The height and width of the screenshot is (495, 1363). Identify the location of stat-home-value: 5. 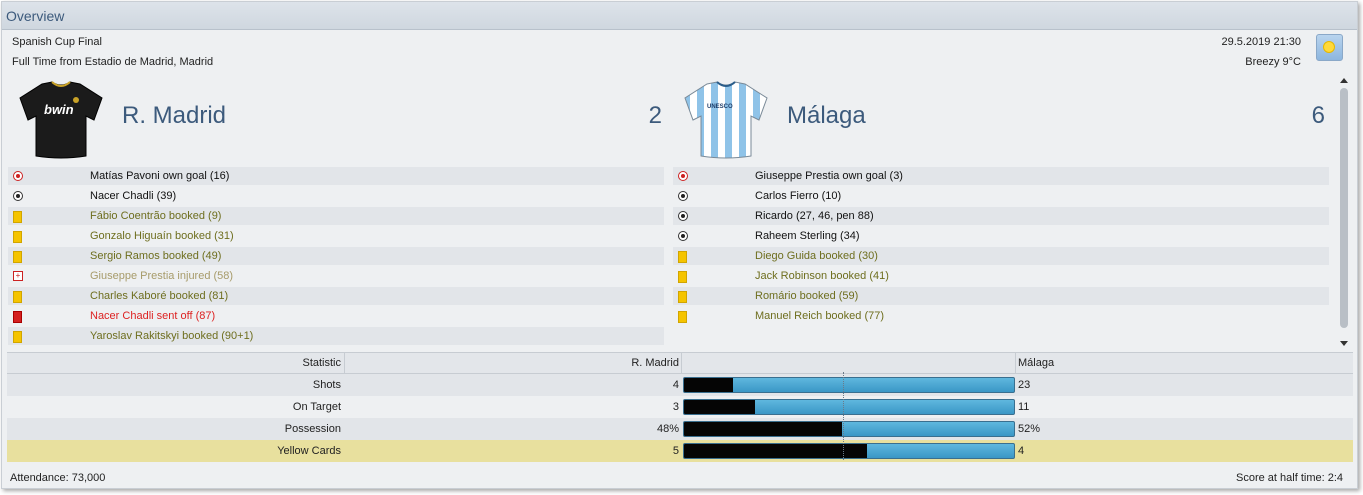
(675, 451).